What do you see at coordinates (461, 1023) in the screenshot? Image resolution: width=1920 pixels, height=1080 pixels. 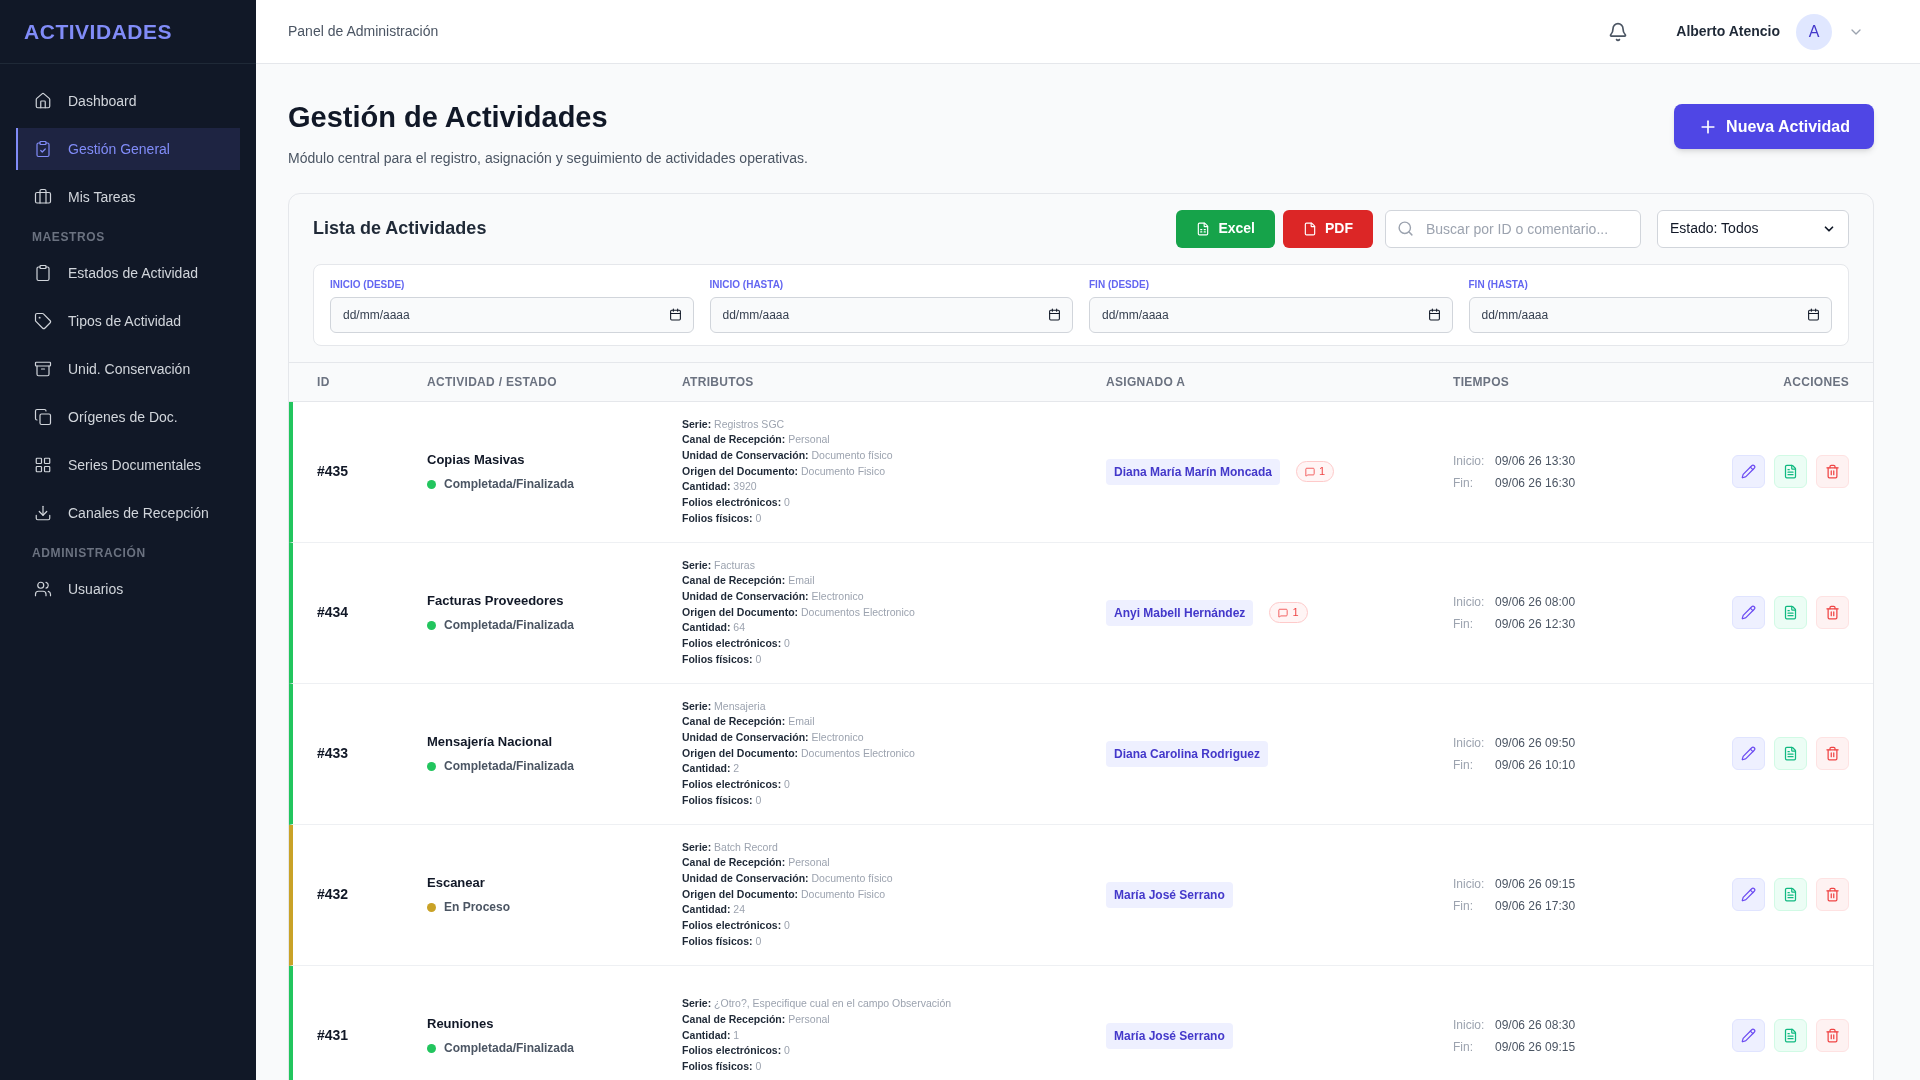 I see `activity-name: Reuniones` at bounding box center [461, 1023].